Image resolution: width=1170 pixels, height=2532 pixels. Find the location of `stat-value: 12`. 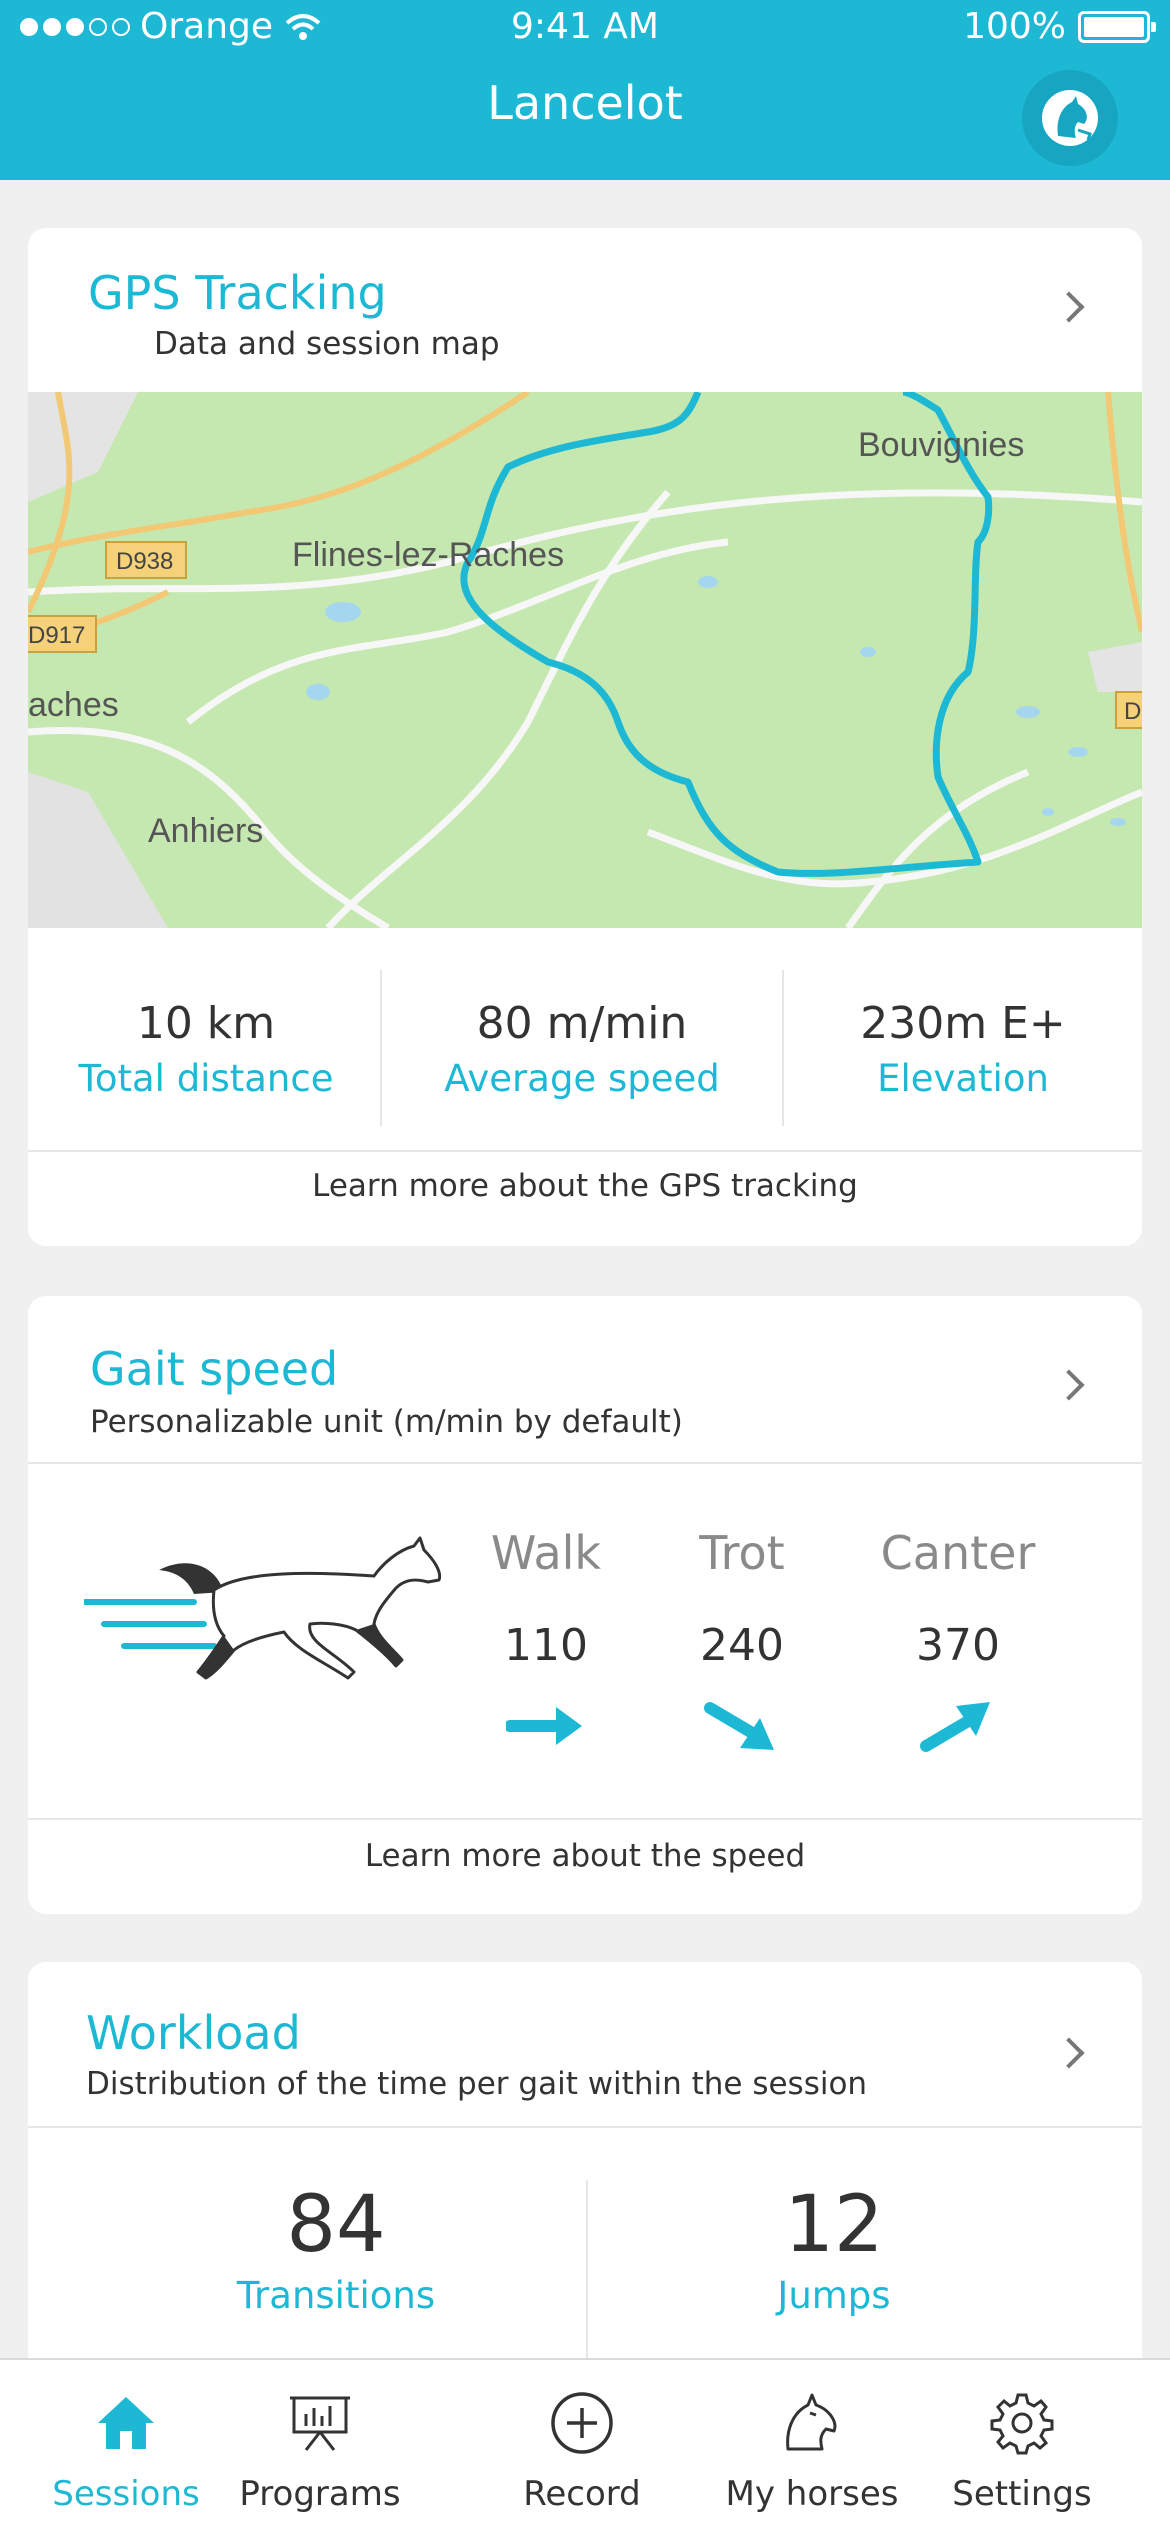

stat-value: 12 is located at coordinates (834, 2225).